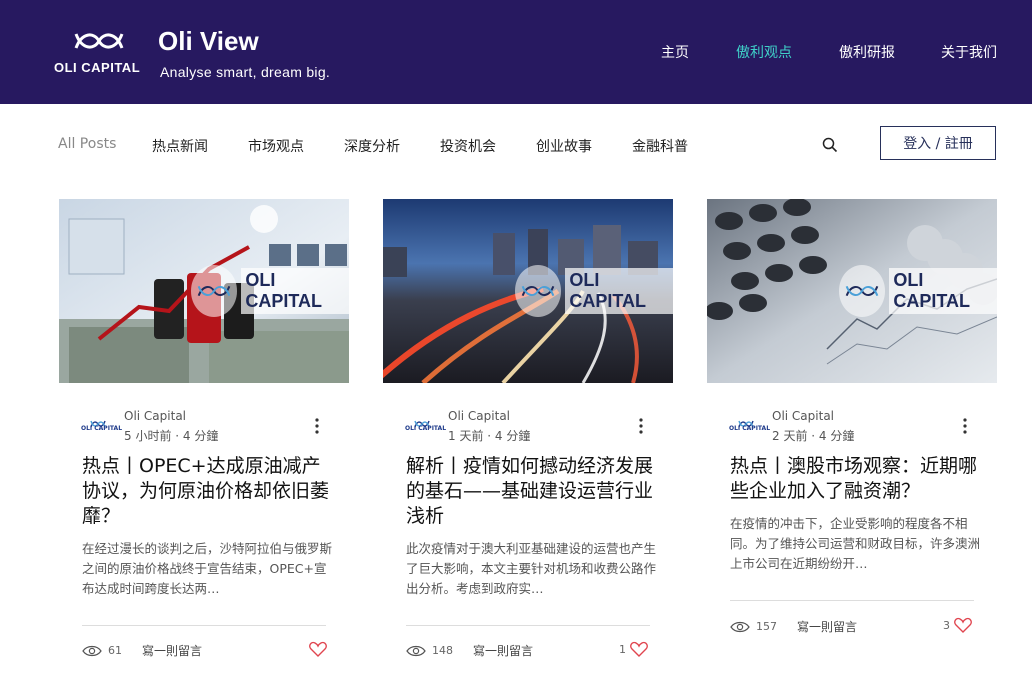  I want to click on like-button: 3, so click(957, 625).